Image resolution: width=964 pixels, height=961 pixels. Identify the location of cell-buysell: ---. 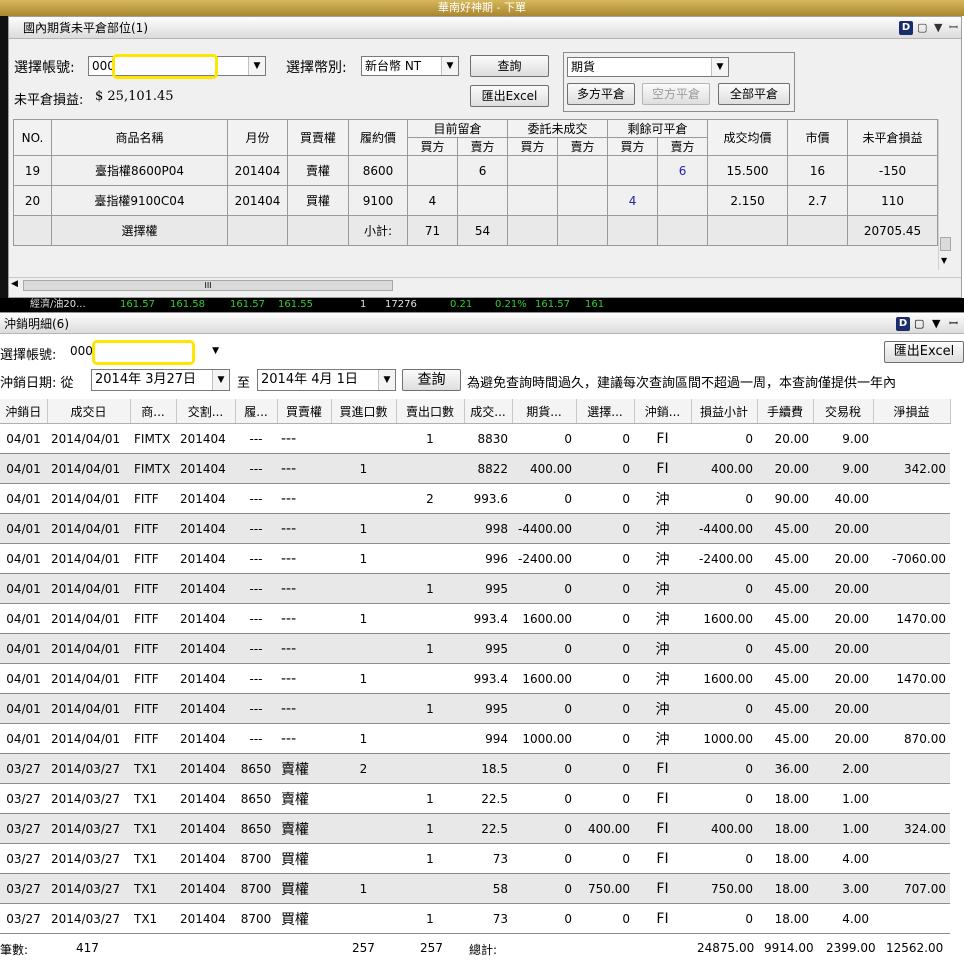
(304, 618).